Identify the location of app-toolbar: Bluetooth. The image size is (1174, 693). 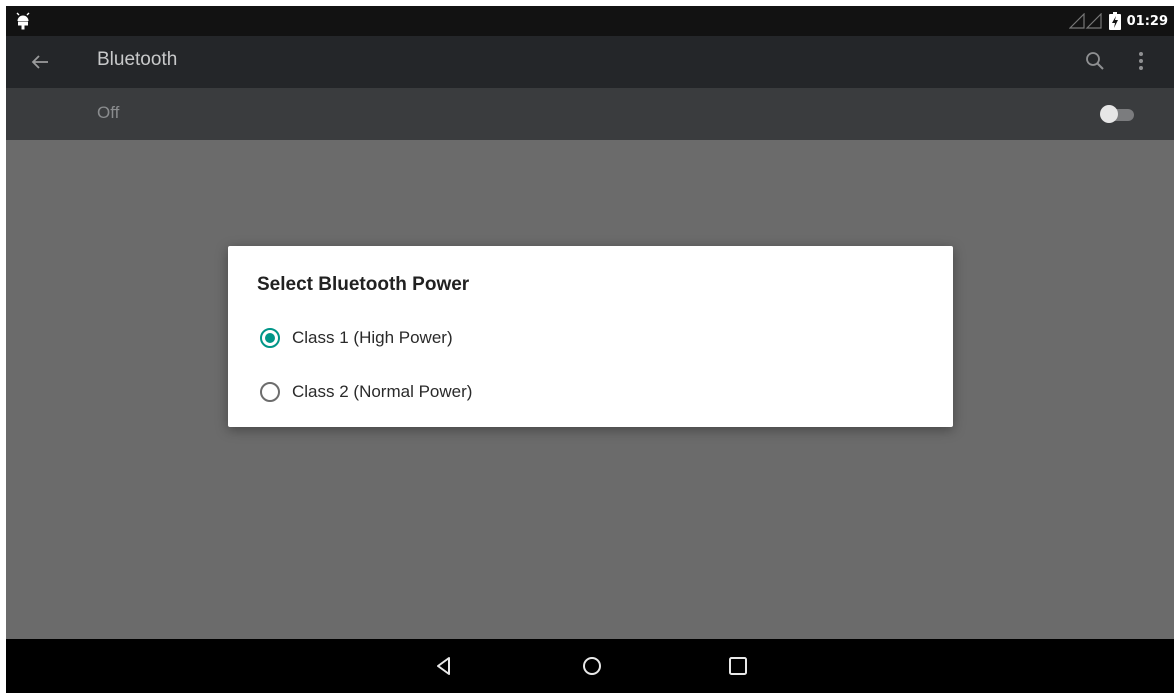
(590, 62).